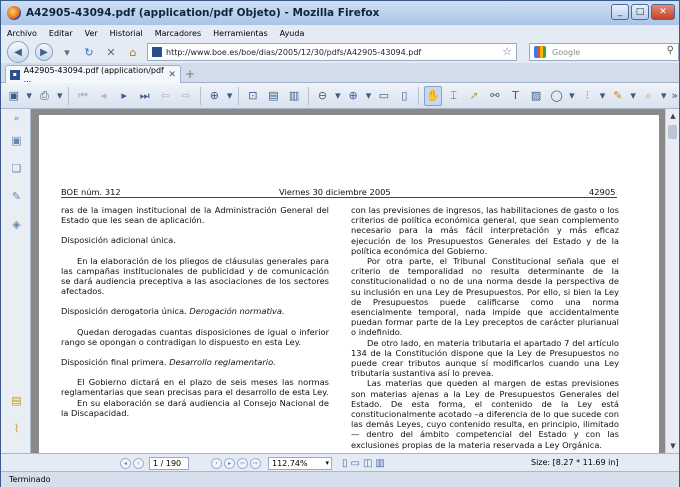  Describe the element at coordinates (166, 96) in the screenshot. I see `go-back-icon: ⇦` at that location.